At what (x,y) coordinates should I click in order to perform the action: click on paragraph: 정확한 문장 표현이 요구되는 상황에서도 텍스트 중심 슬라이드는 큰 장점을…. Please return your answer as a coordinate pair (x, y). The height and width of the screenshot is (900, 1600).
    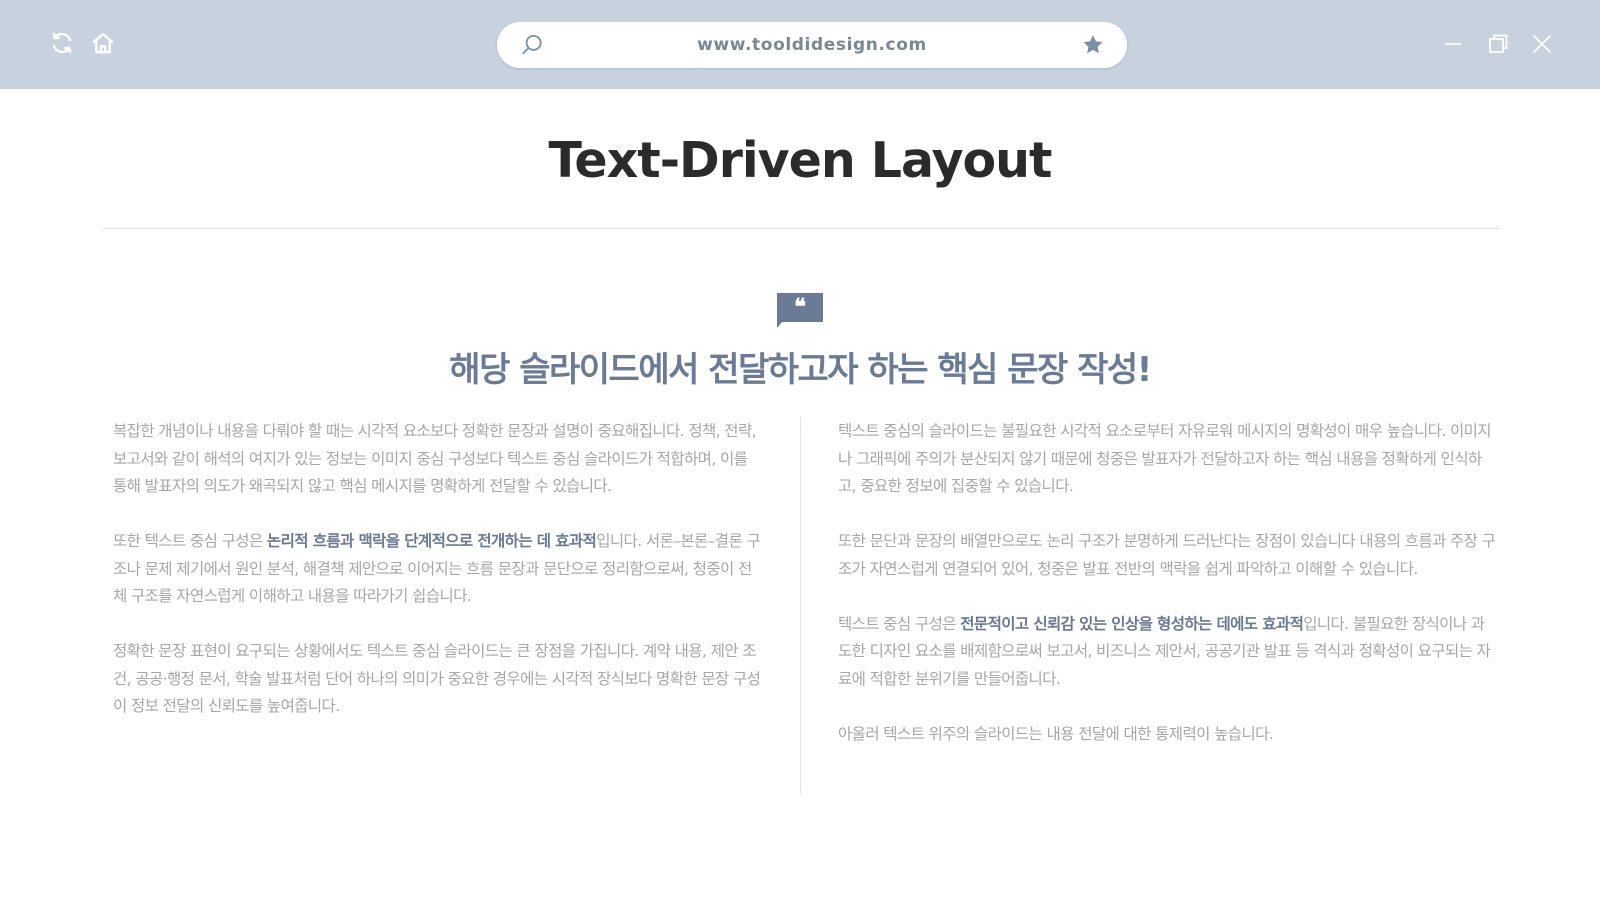
    Looking at the image, I should click on (437, 678).